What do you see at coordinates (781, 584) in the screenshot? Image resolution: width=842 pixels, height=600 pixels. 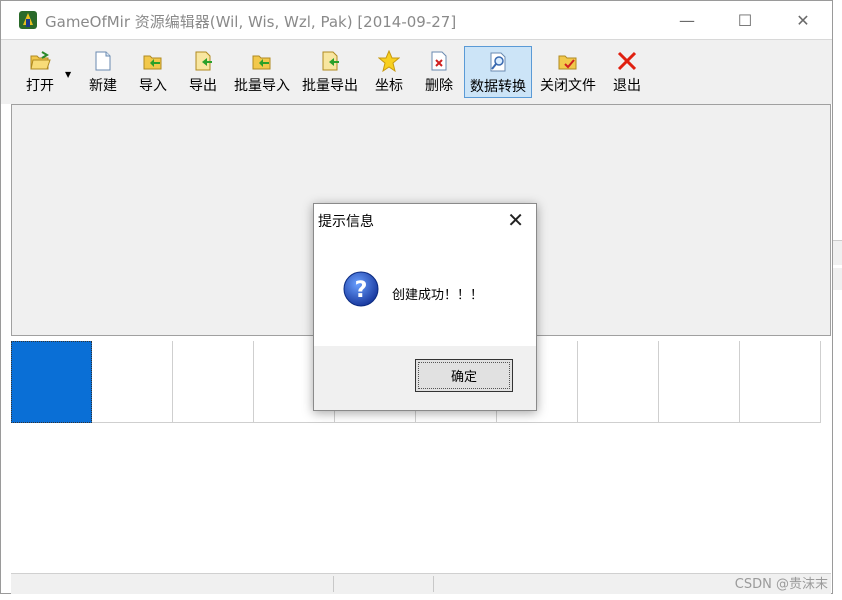 I see `watermark: CSDN @贵沫末` at bounding box center [781, 584].